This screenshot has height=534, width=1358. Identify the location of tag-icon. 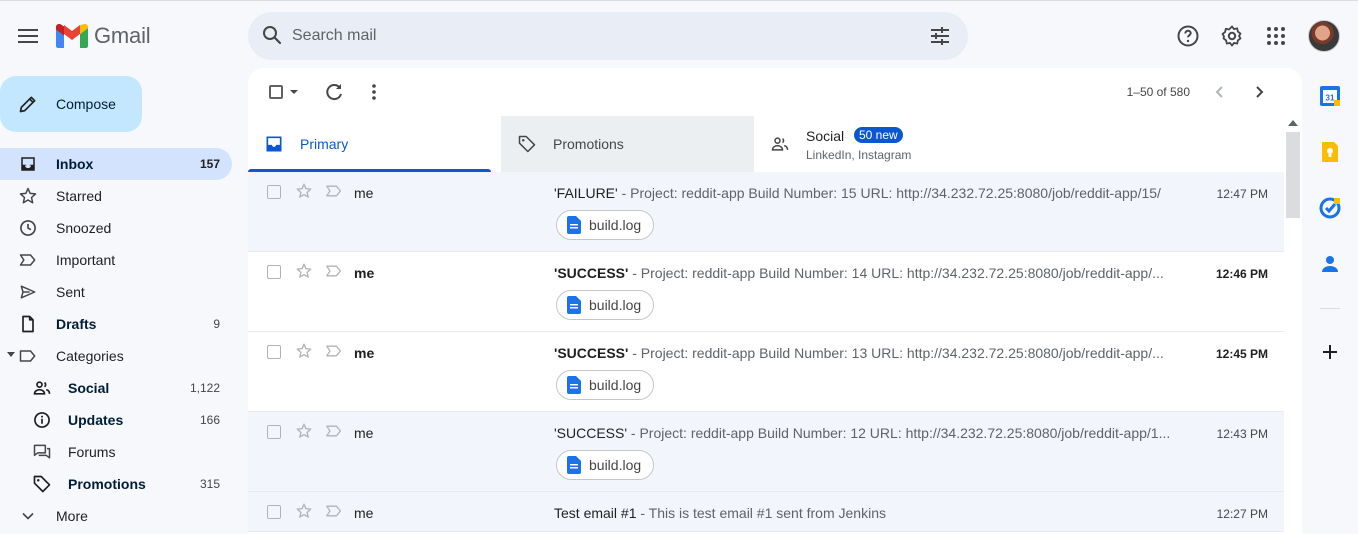
(527, 144).